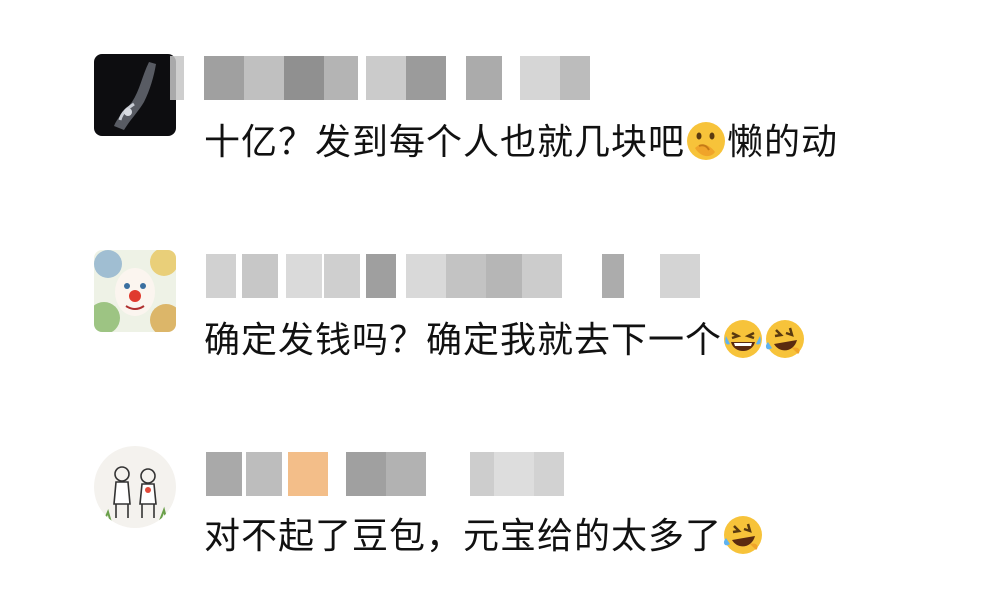 The width and height of the screenshot is (986, 604). What do you see at coordinates (706, 141) in the screenshot?
I see `thinking-face-icon` at bounding box center [706, 141].